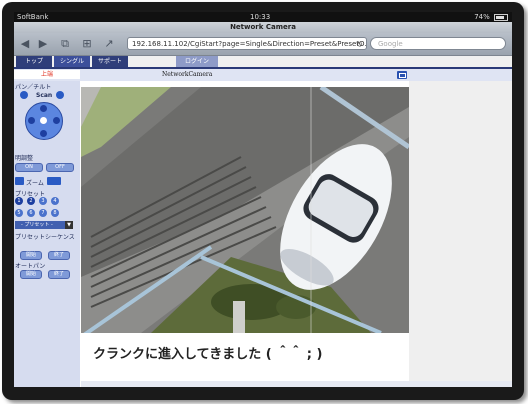  I want to click on right-blank-area, so click(460, 234).